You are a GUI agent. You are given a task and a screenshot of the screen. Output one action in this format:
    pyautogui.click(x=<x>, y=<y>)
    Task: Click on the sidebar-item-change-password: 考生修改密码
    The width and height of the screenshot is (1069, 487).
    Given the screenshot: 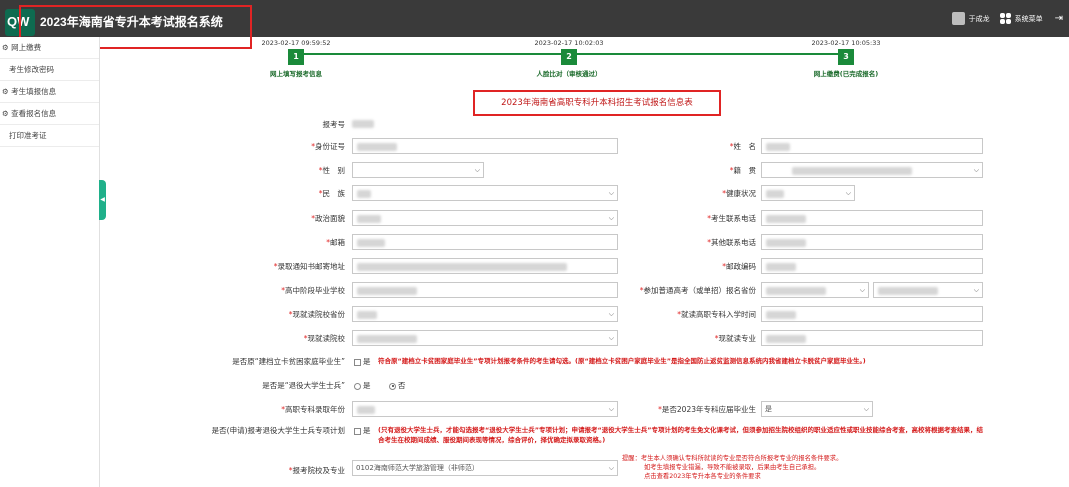 What is the action you would take?
    pyautogui.click(x=49, y=70)
    